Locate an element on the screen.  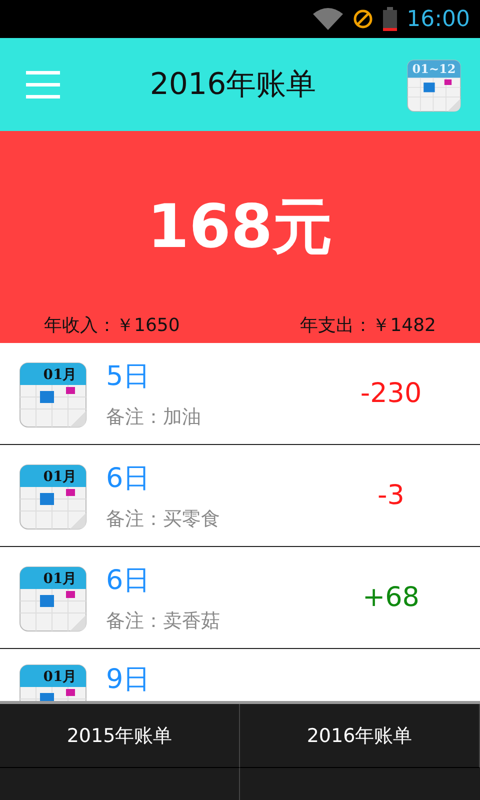
year-bill-menu-item: 2015年账单 is located at coordinates (120, 736).